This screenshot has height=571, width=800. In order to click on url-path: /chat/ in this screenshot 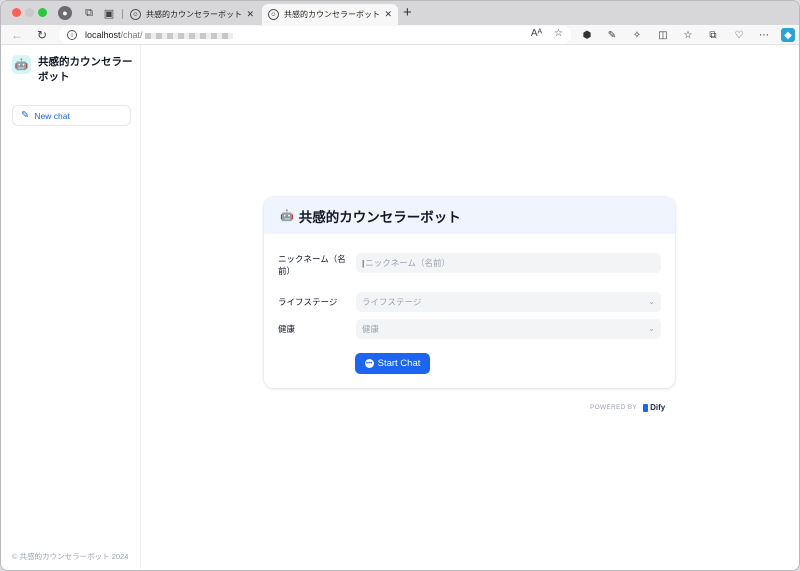, I will do `click(131, 35)`.